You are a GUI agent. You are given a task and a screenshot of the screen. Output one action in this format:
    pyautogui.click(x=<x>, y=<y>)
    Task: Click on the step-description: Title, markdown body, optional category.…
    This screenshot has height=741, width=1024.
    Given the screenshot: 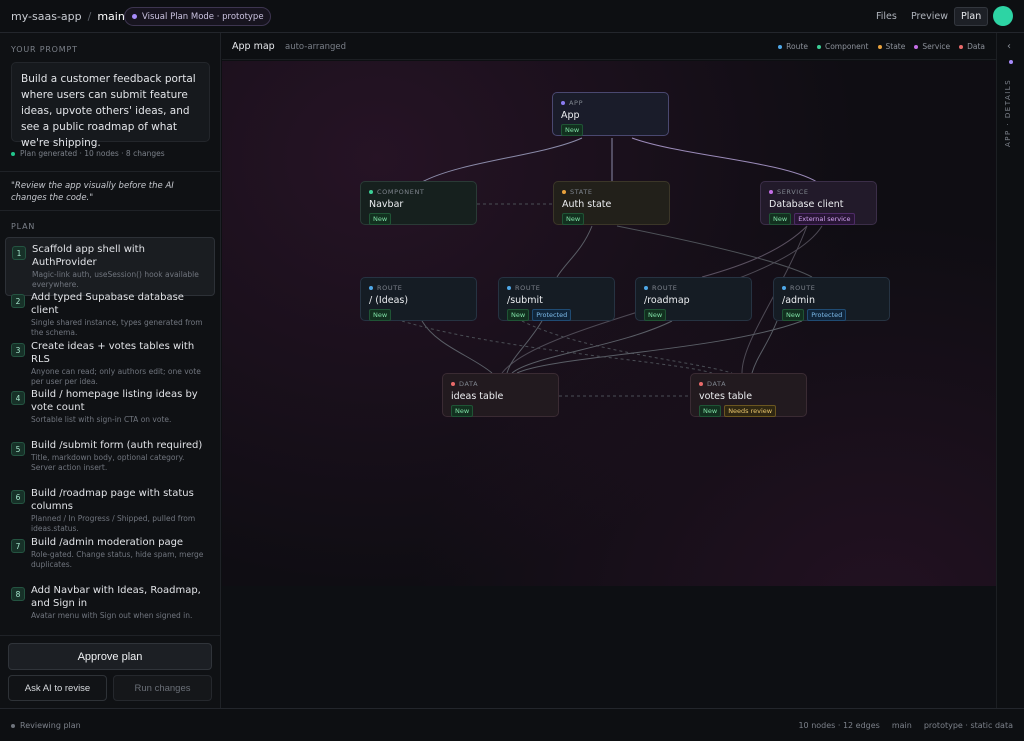 What is the action you would take?
    pyautogui.click(x=108, y=462)
    